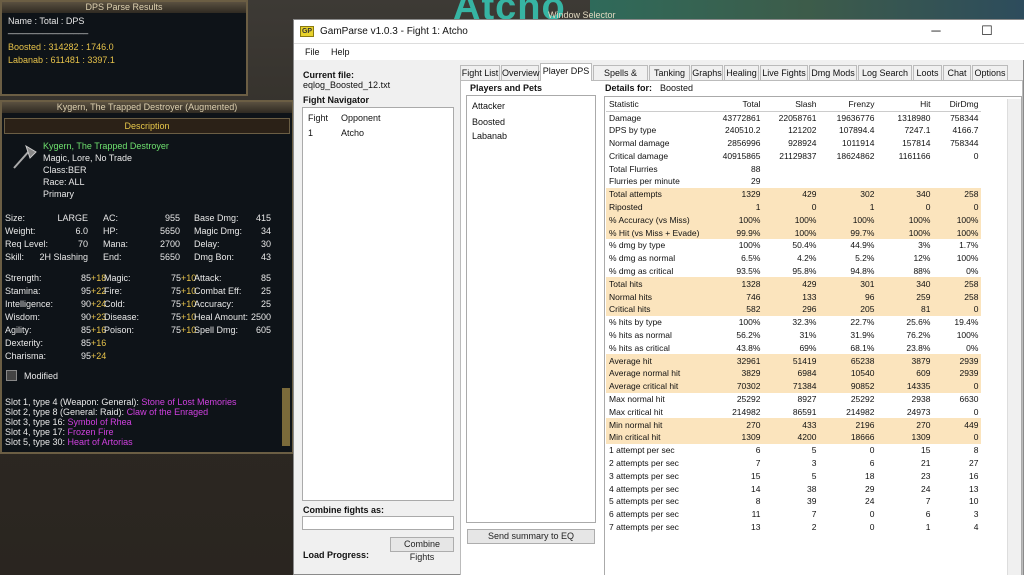 The image size is (1024, 575). I want to click on table-row: % hits as critical 43.8% 69% 68.1% 23.8% 0%, so click(793, 347).